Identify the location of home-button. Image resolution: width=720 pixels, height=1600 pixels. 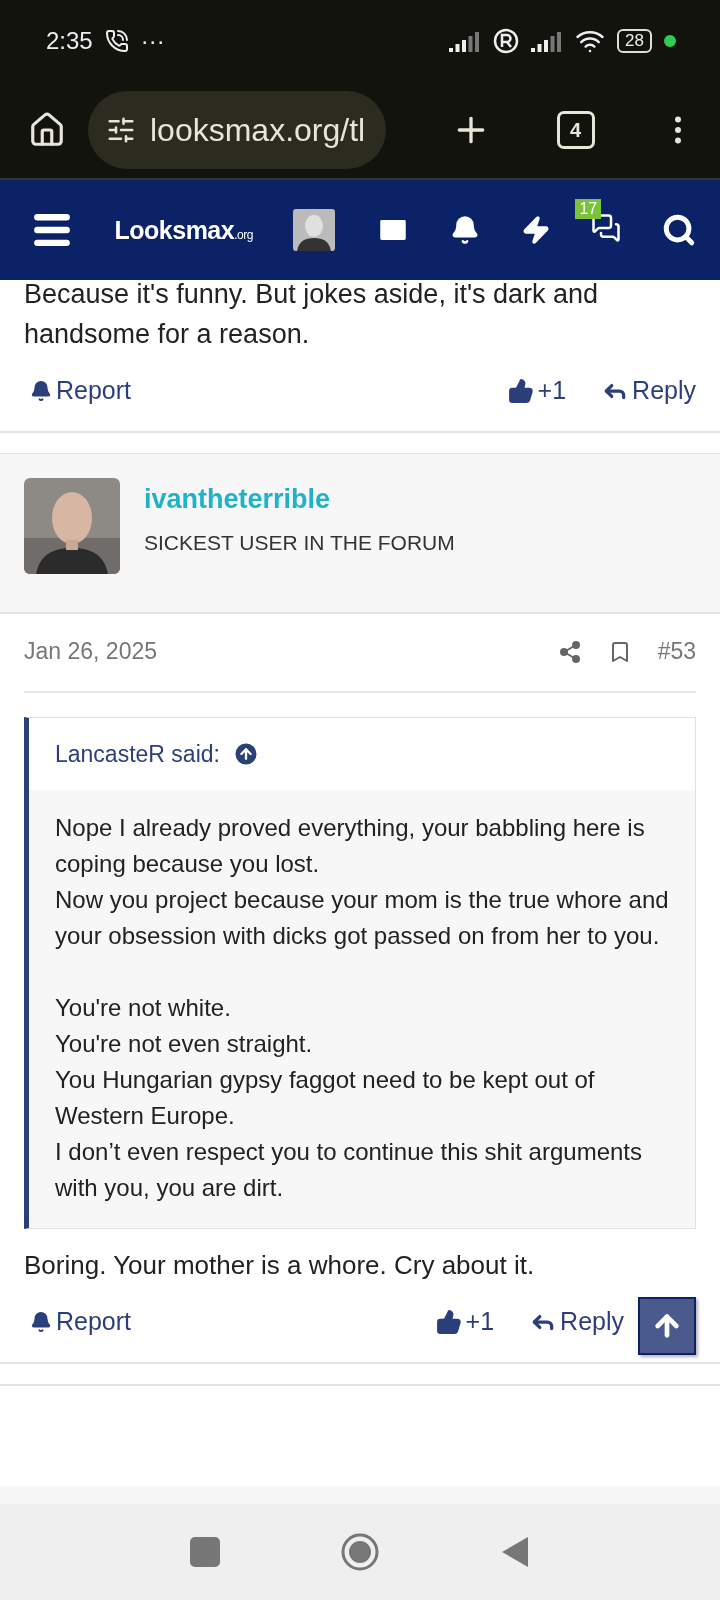
(360, 1552).